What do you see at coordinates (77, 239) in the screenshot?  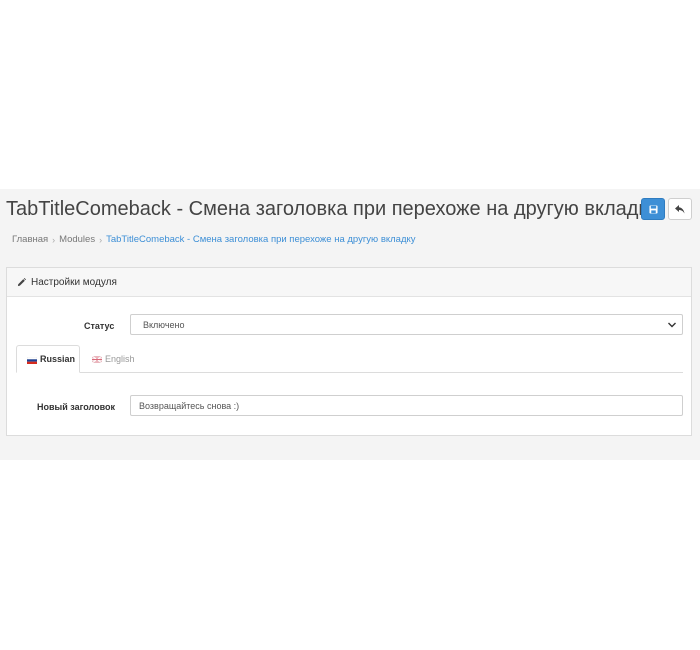 I see `breadcrumb-modules: Modules` at bounding box center [77, 239].